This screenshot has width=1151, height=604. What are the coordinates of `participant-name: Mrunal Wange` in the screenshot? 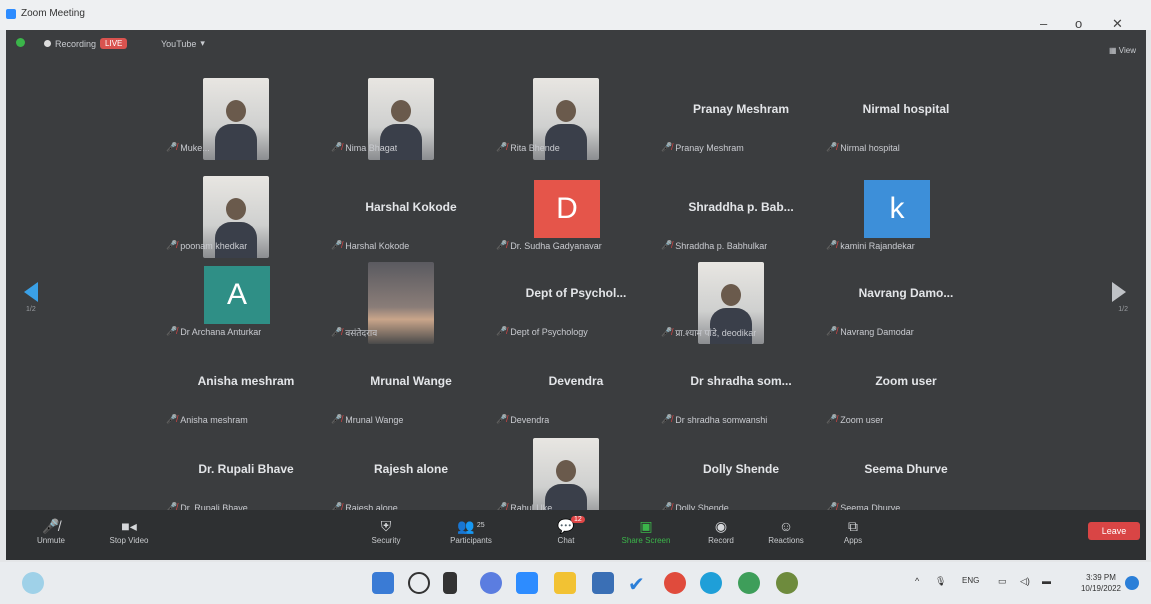 It's located at (374, 419).